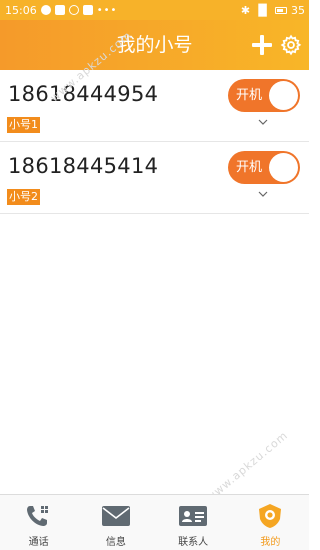 The image size is (320, 550). Describe the element at coordinates (245, 10) in the screenshot. I see `bluetooth-icon: ✱` at that location.